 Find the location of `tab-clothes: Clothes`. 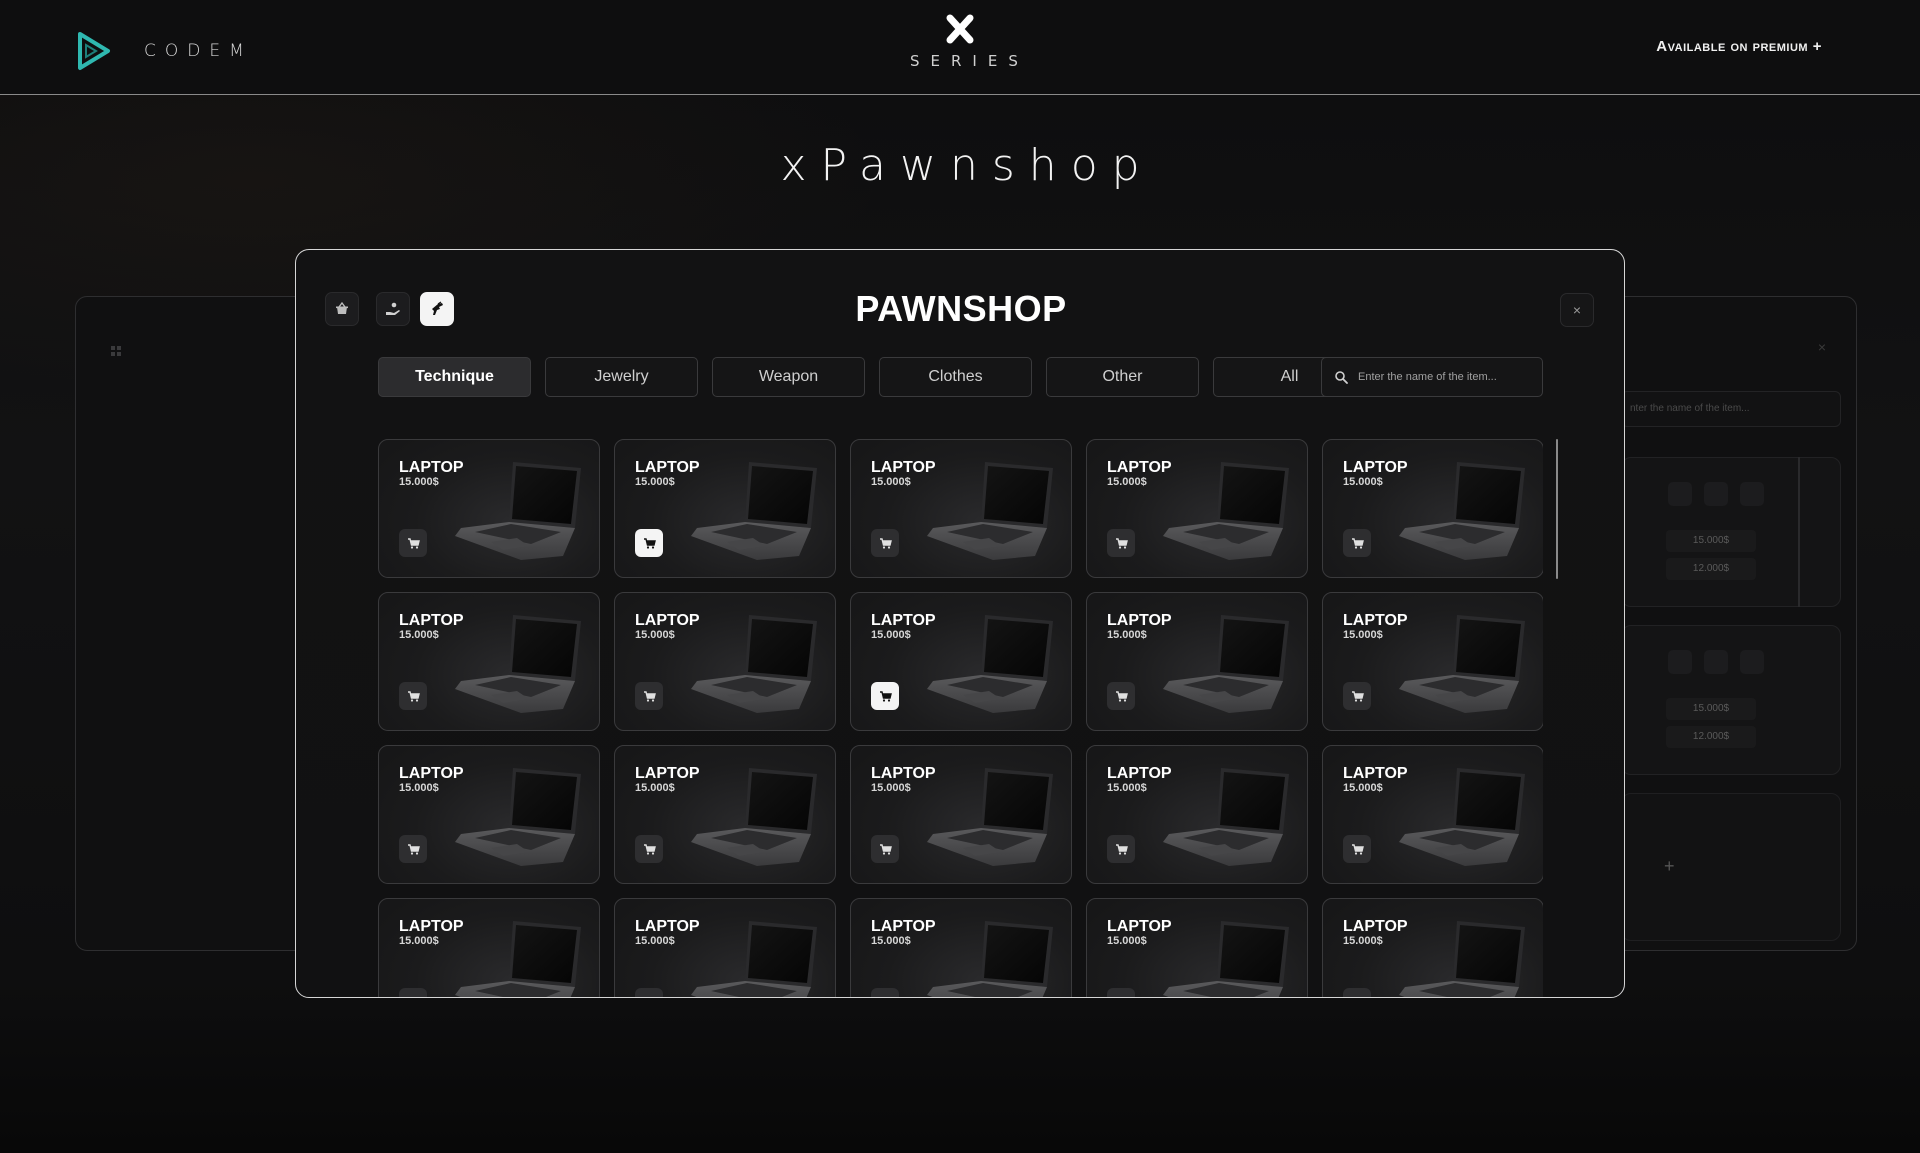

tab-clothes: Clothes is located at coordinates (955, 377).